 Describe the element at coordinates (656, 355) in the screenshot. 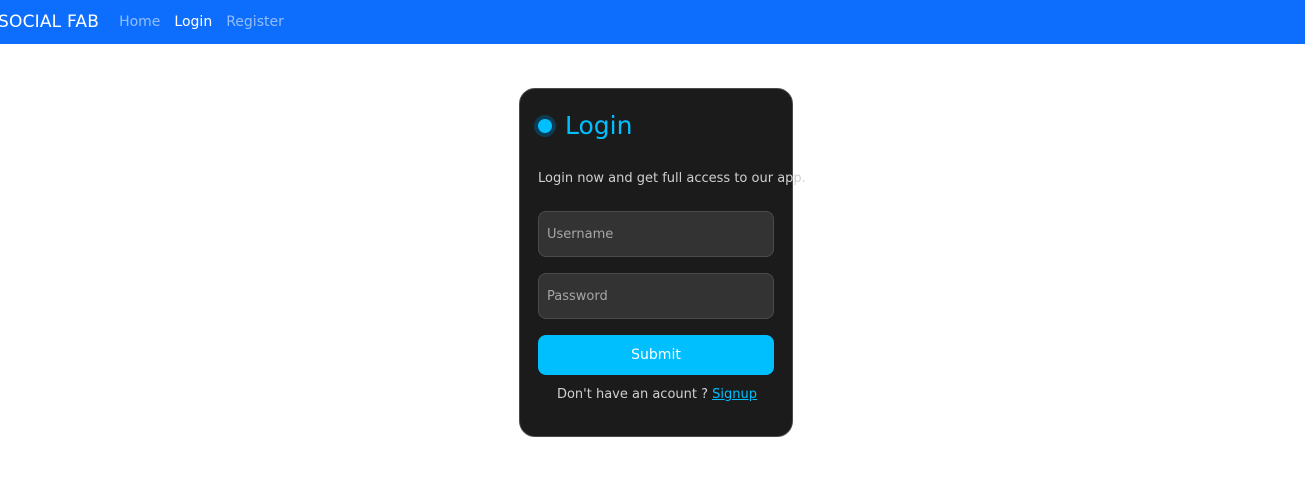

I see `submit-button: Submit` at that location.